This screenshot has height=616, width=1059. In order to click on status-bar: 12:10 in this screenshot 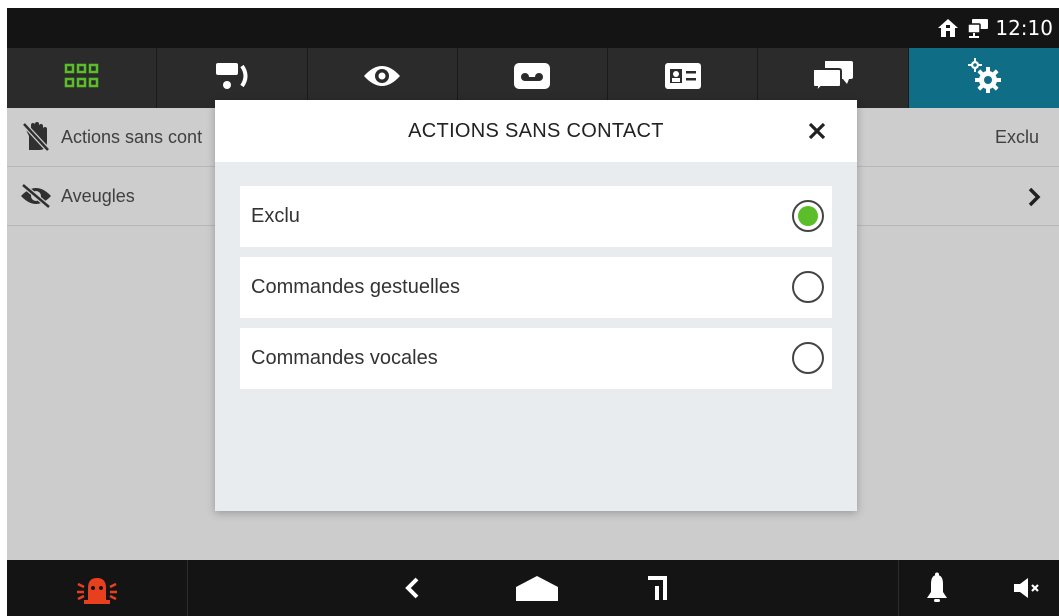, I will do `click(533, 28)`.